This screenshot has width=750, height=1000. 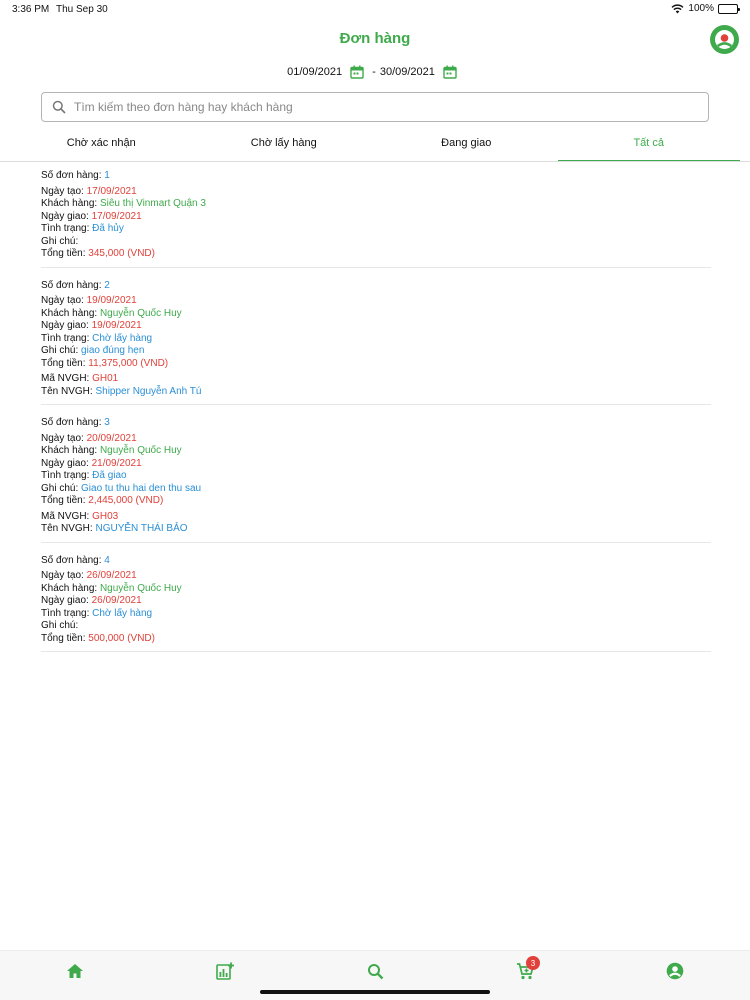 I want to click on delivery-date: 26/09/2021, so click(x=116, y=600).